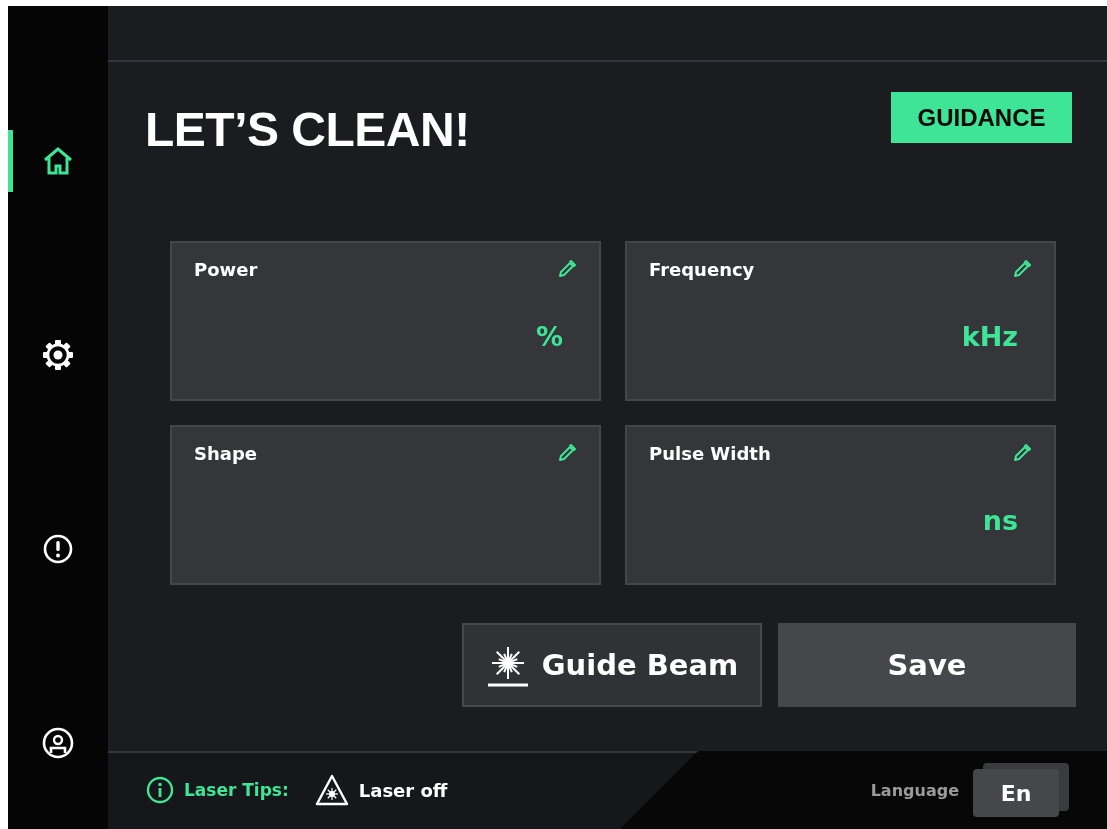 The height and width of the screenshot is (829, 1107). I want to click on parameter-card: Shape, so click(385, 505).